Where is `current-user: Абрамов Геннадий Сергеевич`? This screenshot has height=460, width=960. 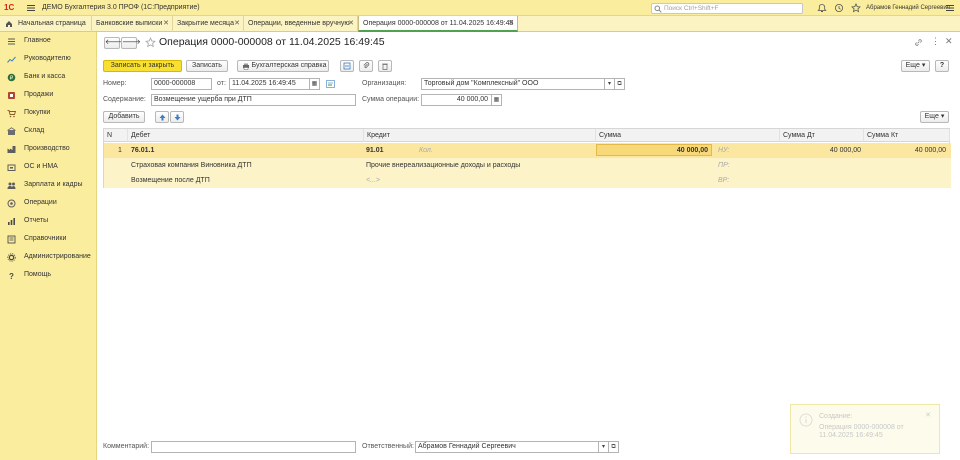 current-user: Абрамов Геннадий Сергеевич is located at coordinates (908, 8).